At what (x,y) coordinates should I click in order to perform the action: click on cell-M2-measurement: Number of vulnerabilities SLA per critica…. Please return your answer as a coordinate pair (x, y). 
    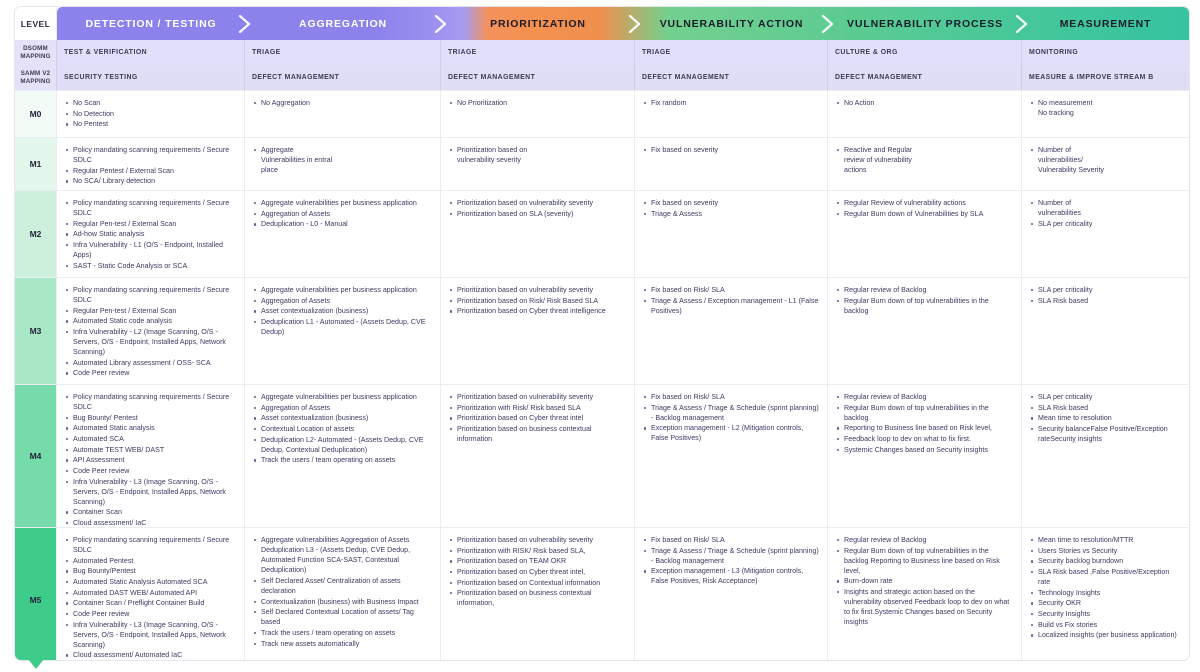
    Looking at the image, I should click on (1105, 234).